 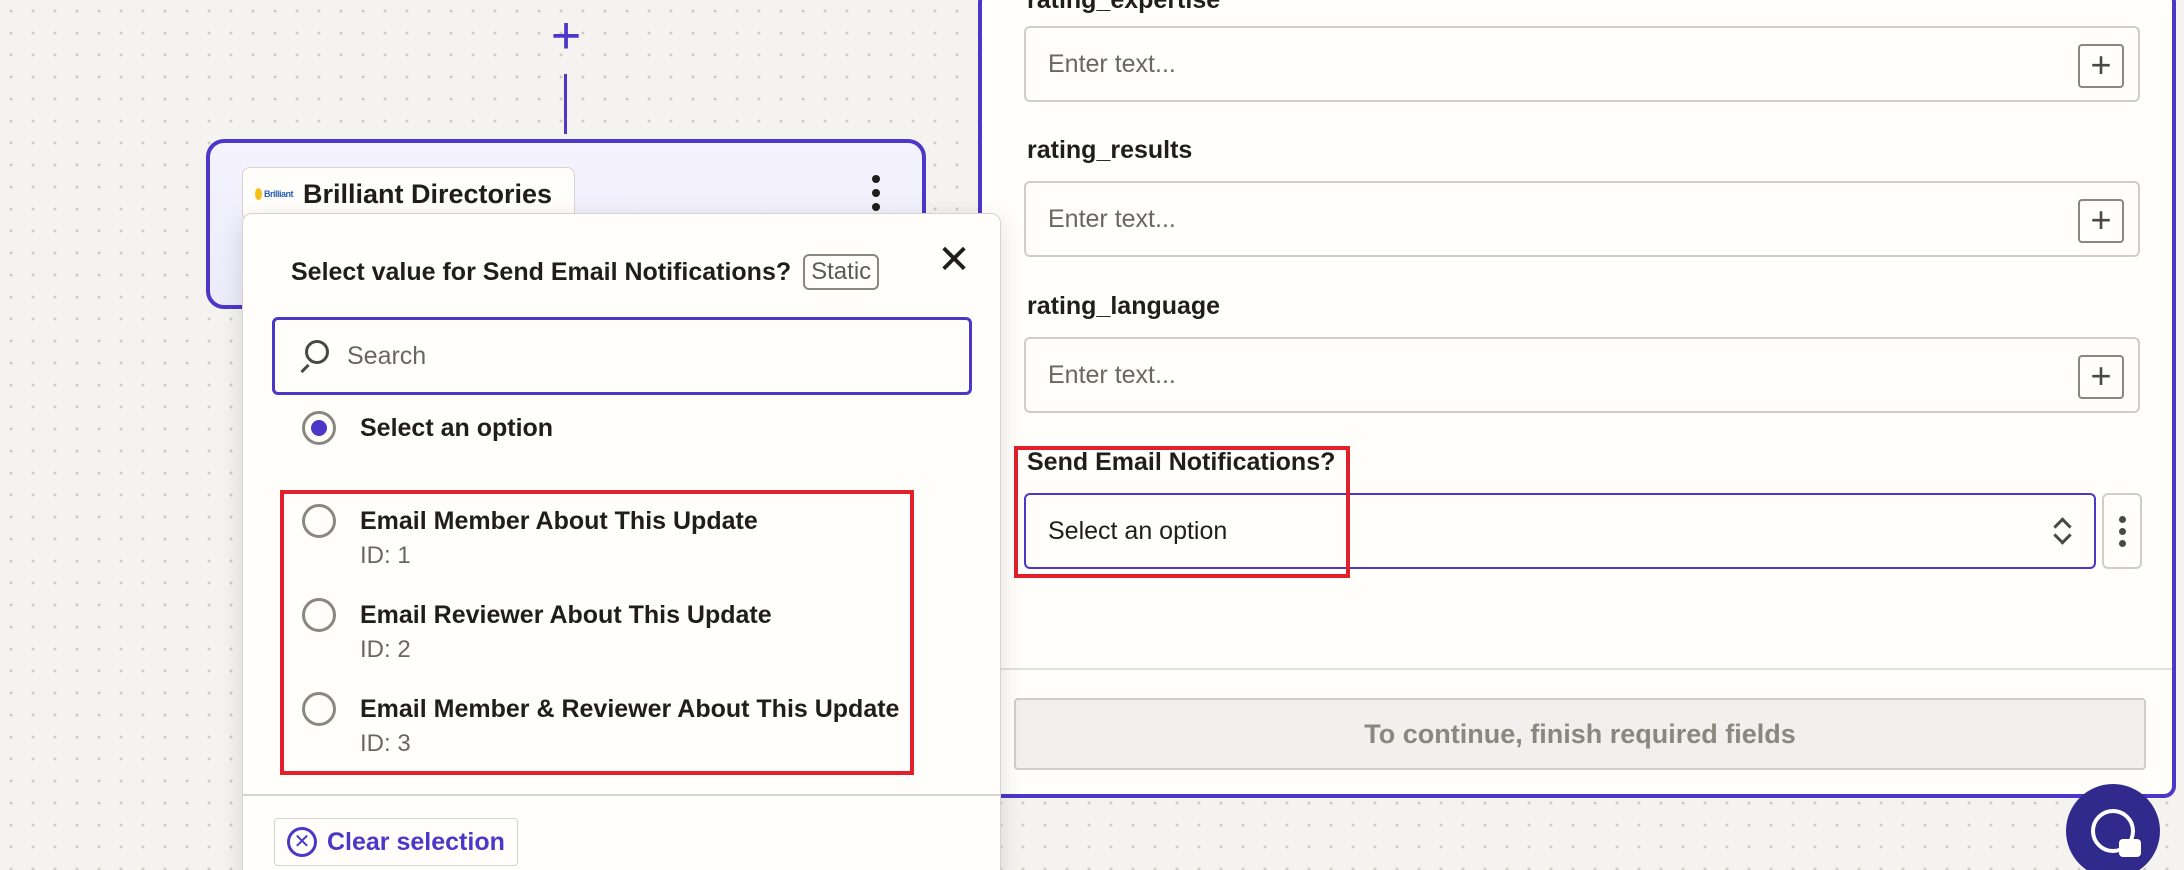 What do you see at coordinates (1124, 306) in the screenshot?
I see `field-label-rating-language: rating_language` at bounding box center [1124, 306].